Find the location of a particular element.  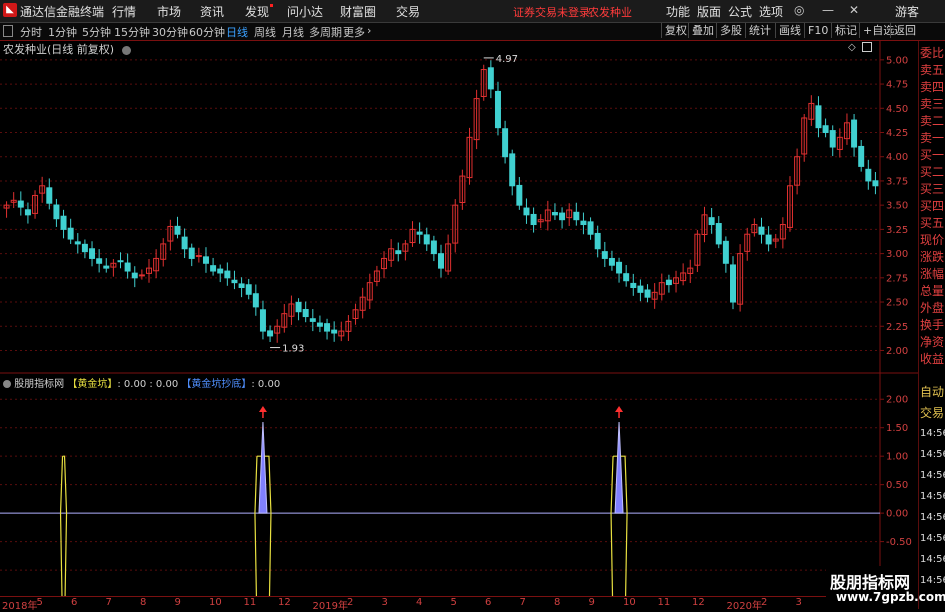

y-tick-label: 4.00 is located at coordinates (897, 157).